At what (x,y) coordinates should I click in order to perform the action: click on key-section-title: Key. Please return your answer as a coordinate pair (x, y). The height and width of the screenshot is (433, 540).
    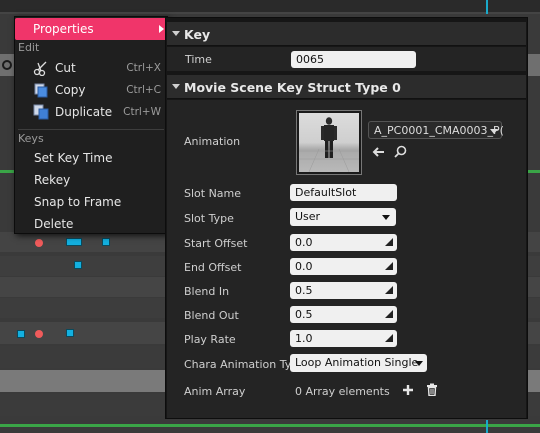
    Looking at the image, I should click on (197, 34).